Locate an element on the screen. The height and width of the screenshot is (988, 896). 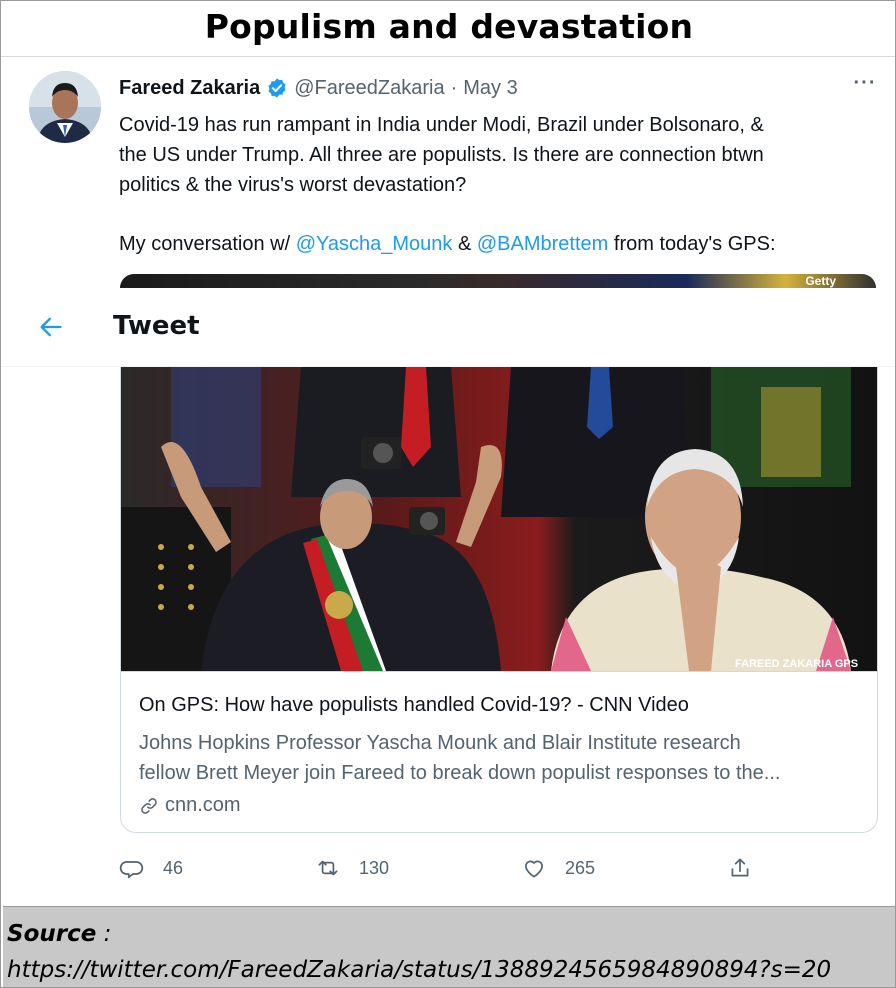
author-handle: @FareedZakaria is located at coordinates (369, 88).